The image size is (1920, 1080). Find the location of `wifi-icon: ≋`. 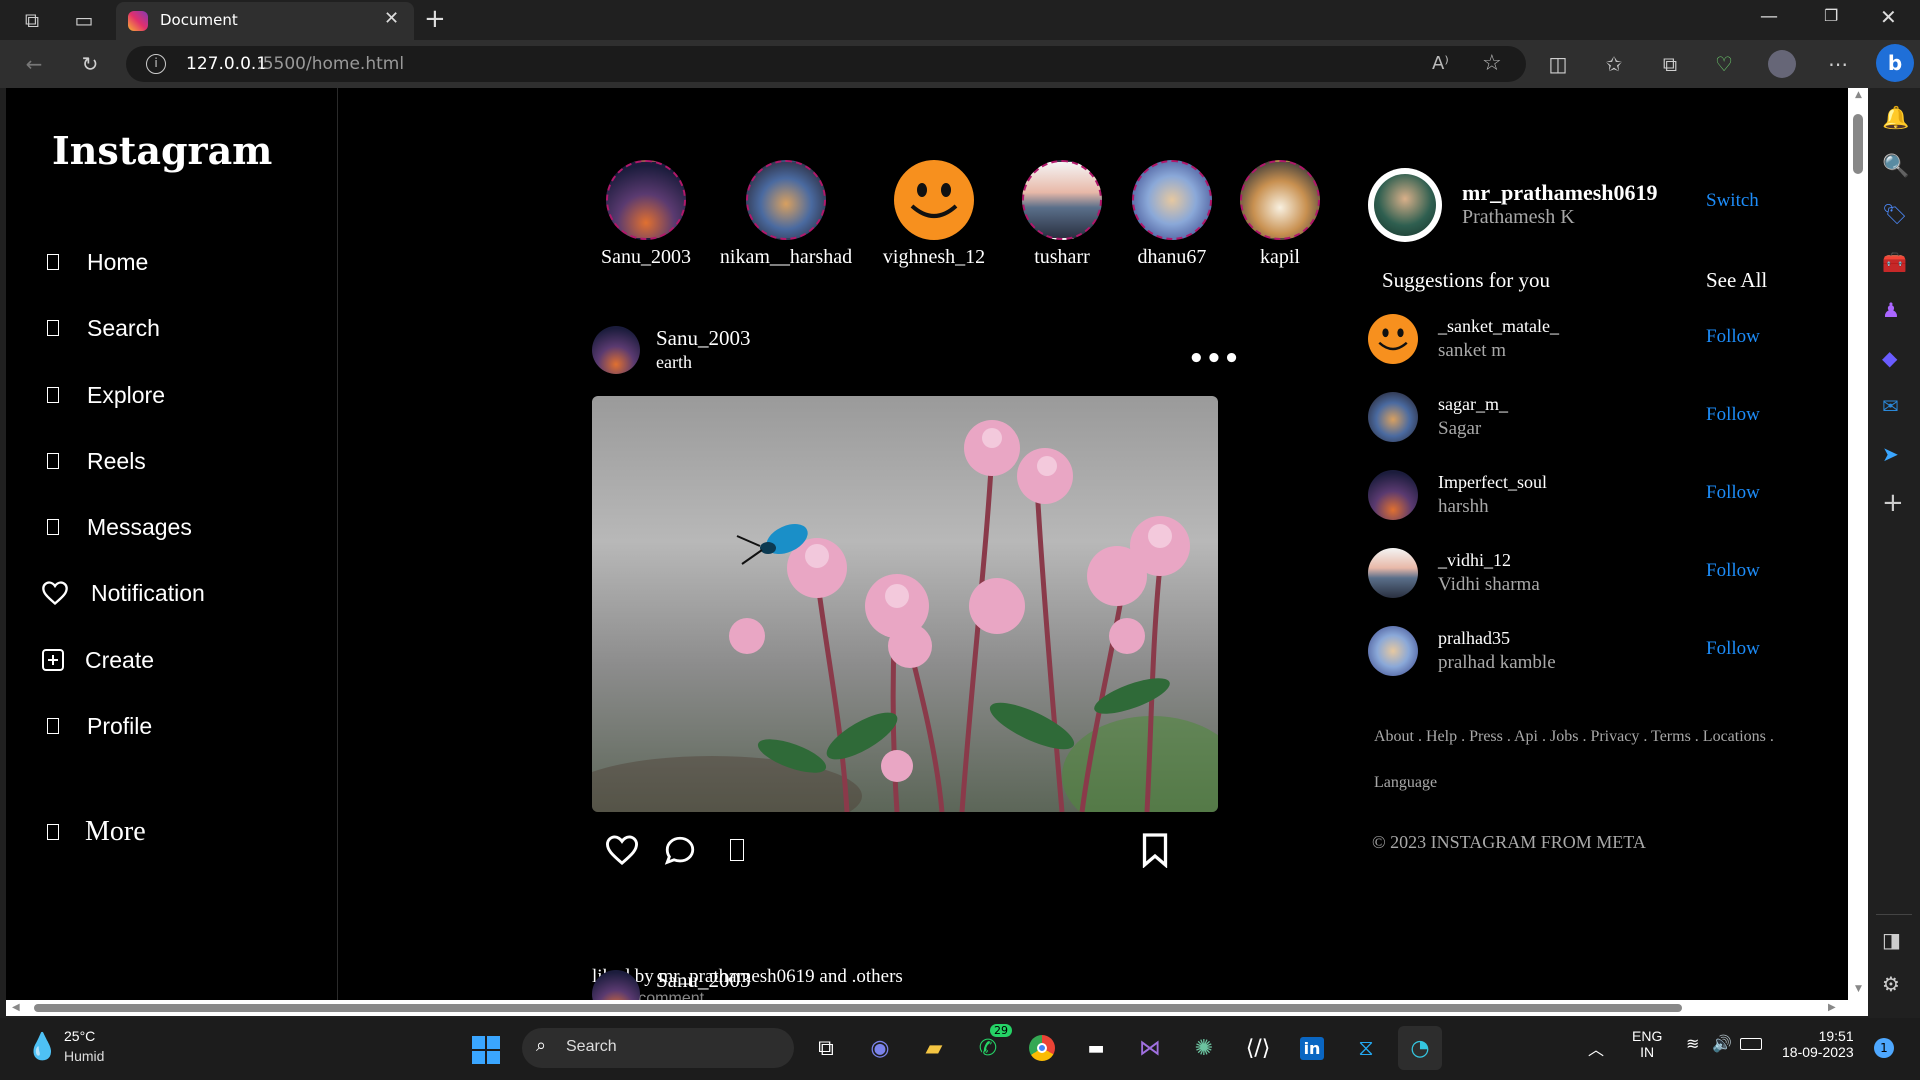

wifi-icon: ≋ is located at coordinates (1692, 1043).